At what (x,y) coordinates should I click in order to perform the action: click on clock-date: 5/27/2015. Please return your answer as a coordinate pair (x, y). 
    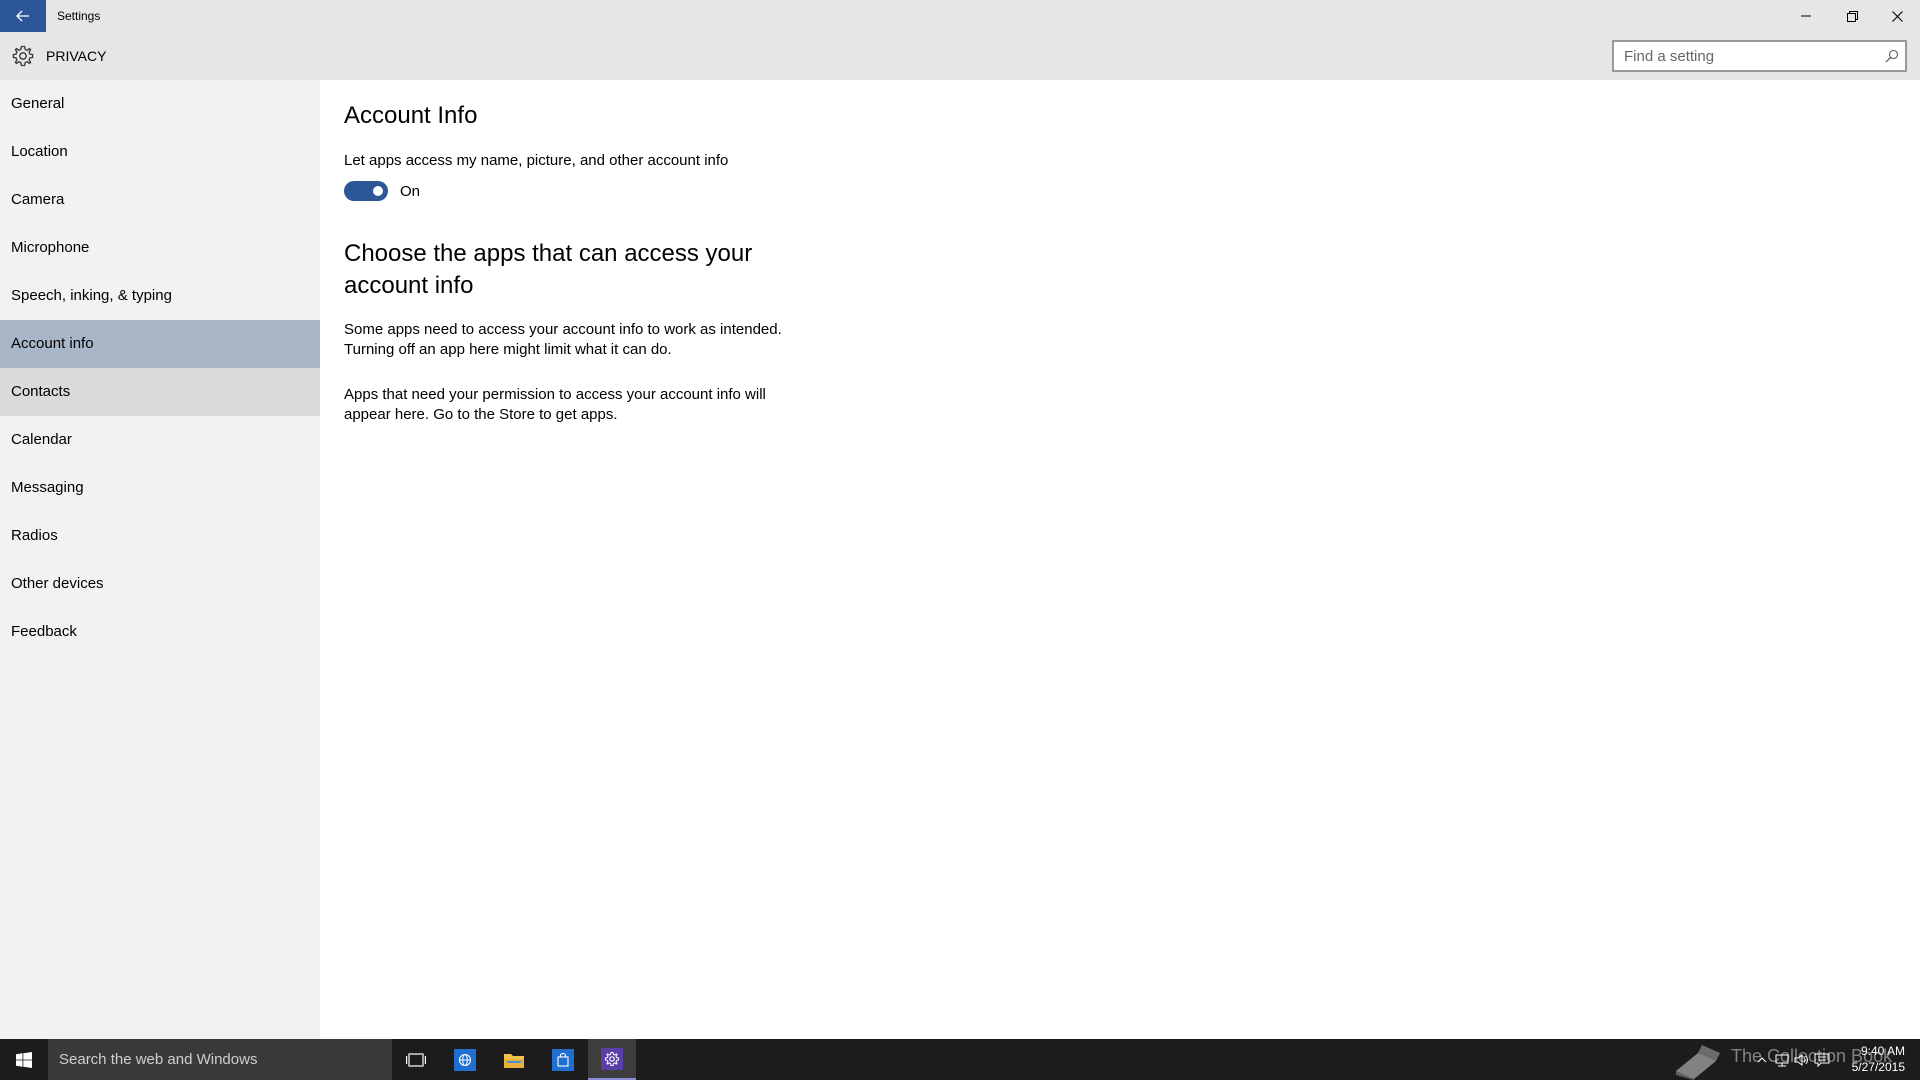
    Looking at the image, I should click on (1878, 1067).